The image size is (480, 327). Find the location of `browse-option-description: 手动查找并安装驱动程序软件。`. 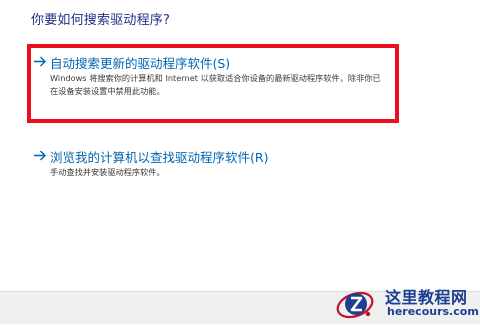

browse-option-description: 手动查找并安装驱动程序软件。 is located at coordinates (107, 172).